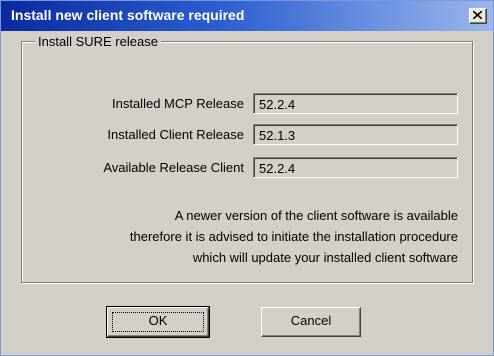  I want to click on ok-button: OK, so click(158, 322).